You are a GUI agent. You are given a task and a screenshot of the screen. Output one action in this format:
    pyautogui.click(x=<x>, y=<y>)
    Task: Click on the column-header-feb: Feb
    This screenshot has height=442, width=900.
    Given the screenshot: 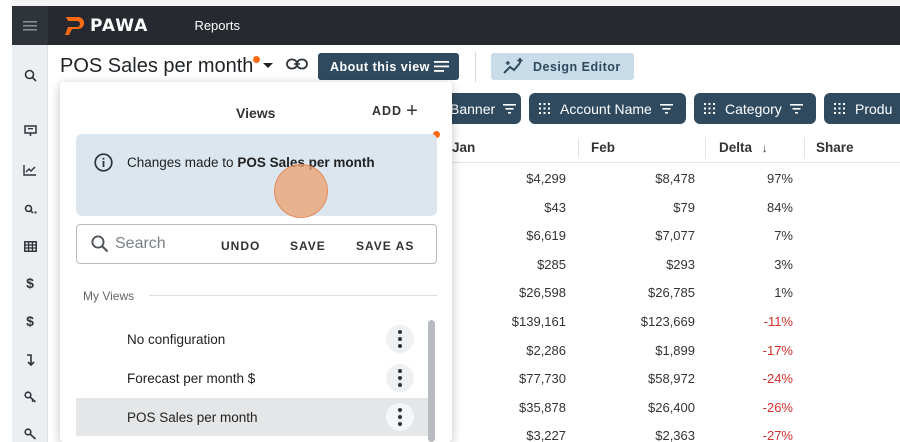 What is the action you would take?
    pyautogui.click(x=603, y=147)
    